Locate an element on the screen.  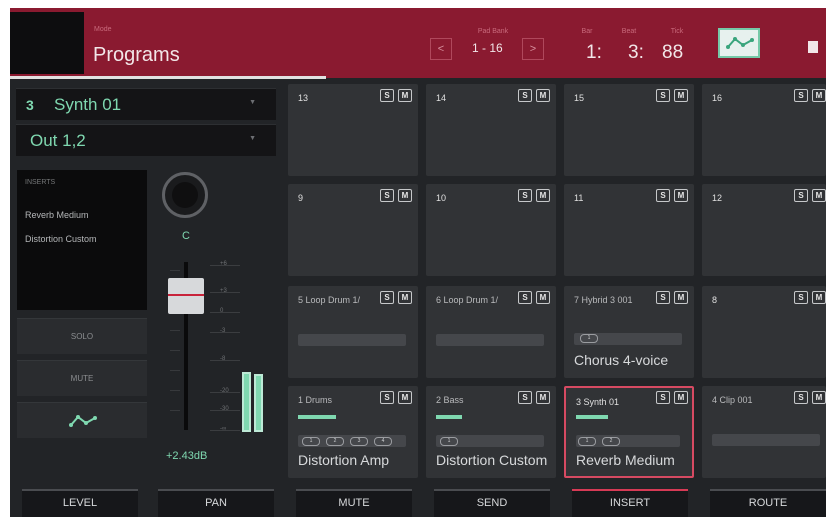
program-number: 3 is located at coordinates (30, 105).